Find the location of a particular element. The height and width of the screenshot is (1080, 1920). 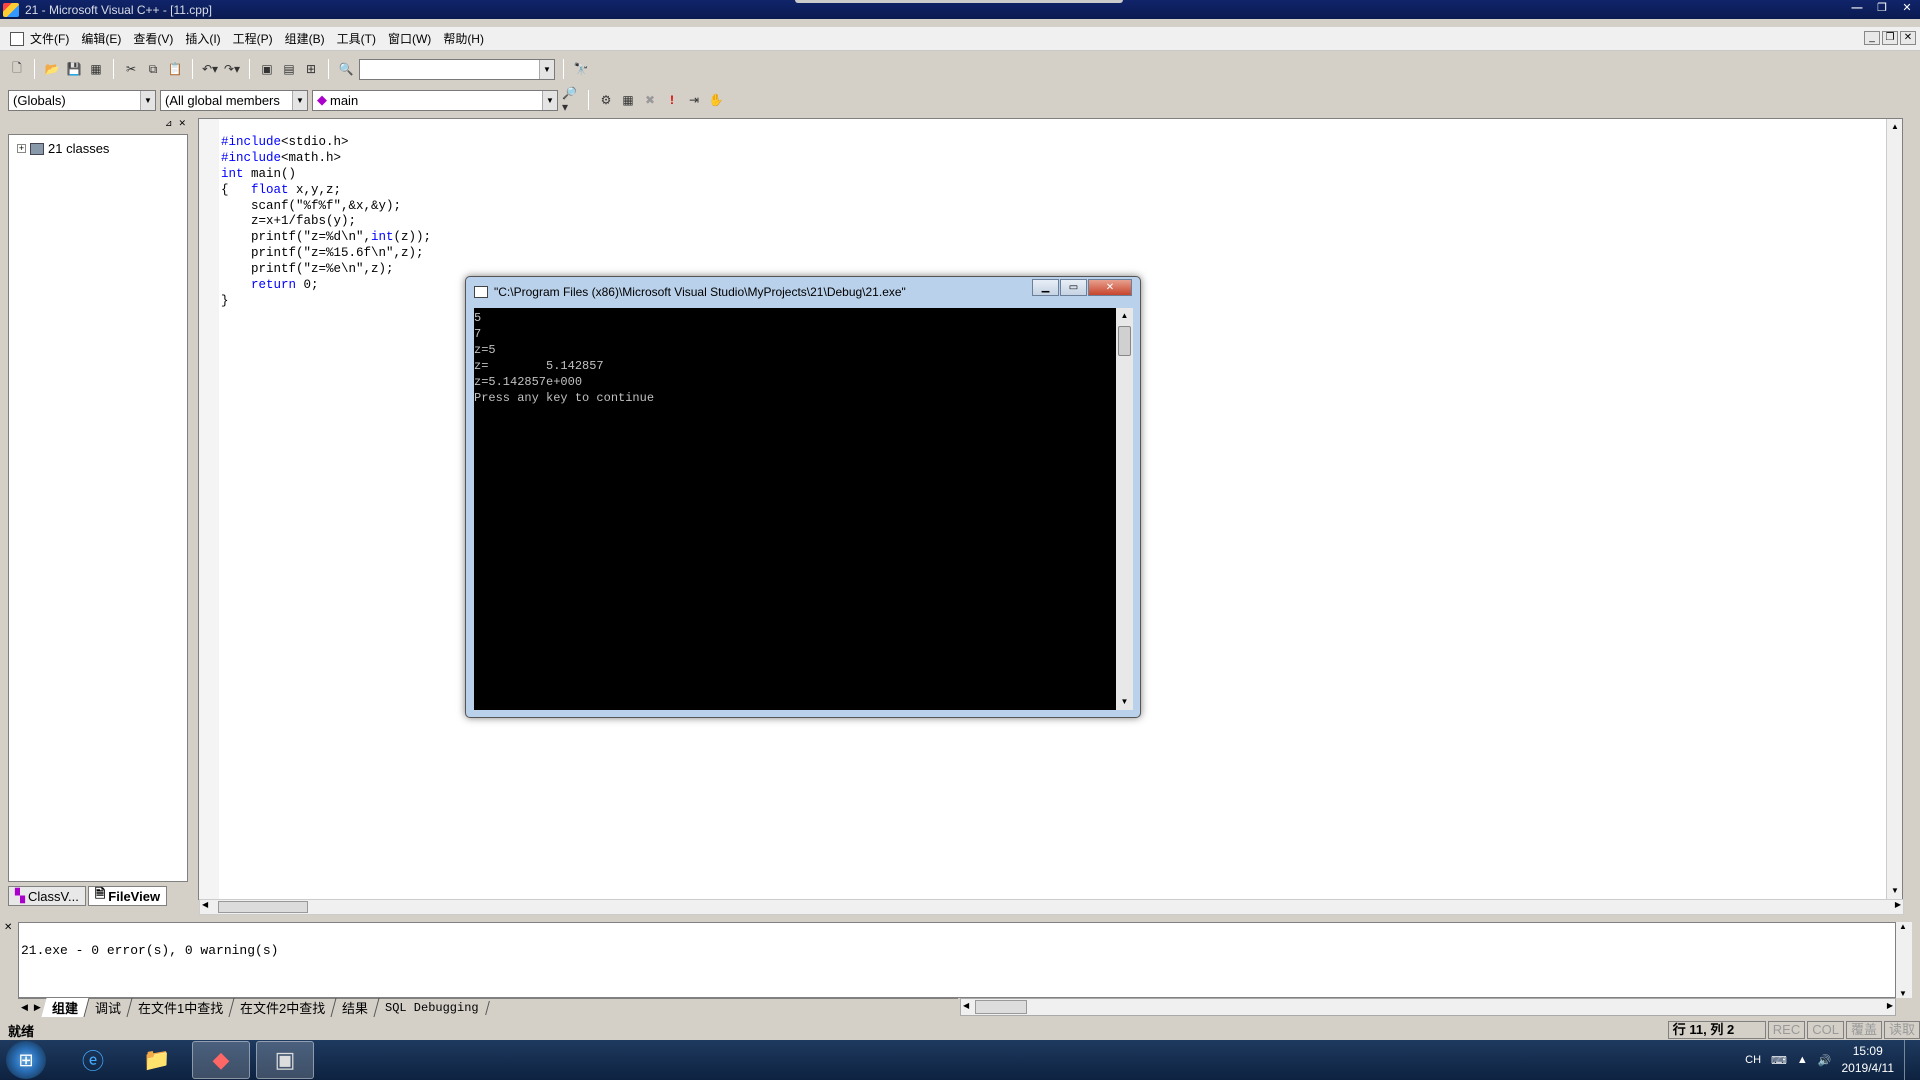

tab-prev-icon: ◀ is located at coordinates (24, 1007).